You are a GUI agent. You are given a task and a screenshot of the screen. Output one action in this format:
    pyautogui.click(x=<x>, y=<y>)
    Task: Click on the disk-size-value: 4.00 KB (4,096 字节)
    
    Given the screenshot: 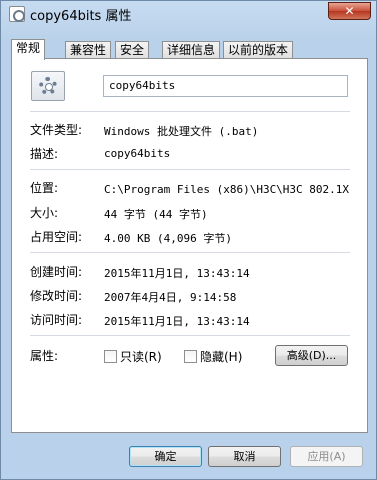 What is the action you would take?
    pyautogui.click(x=168, y=238)
    